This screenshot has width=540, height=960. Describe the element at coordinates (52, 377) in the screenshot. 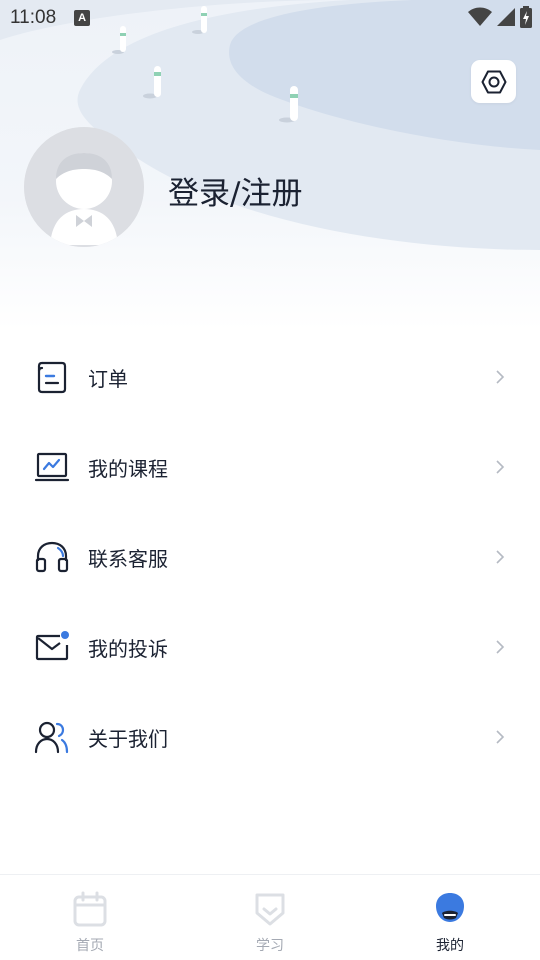

I see `order-document-icon` at that location.